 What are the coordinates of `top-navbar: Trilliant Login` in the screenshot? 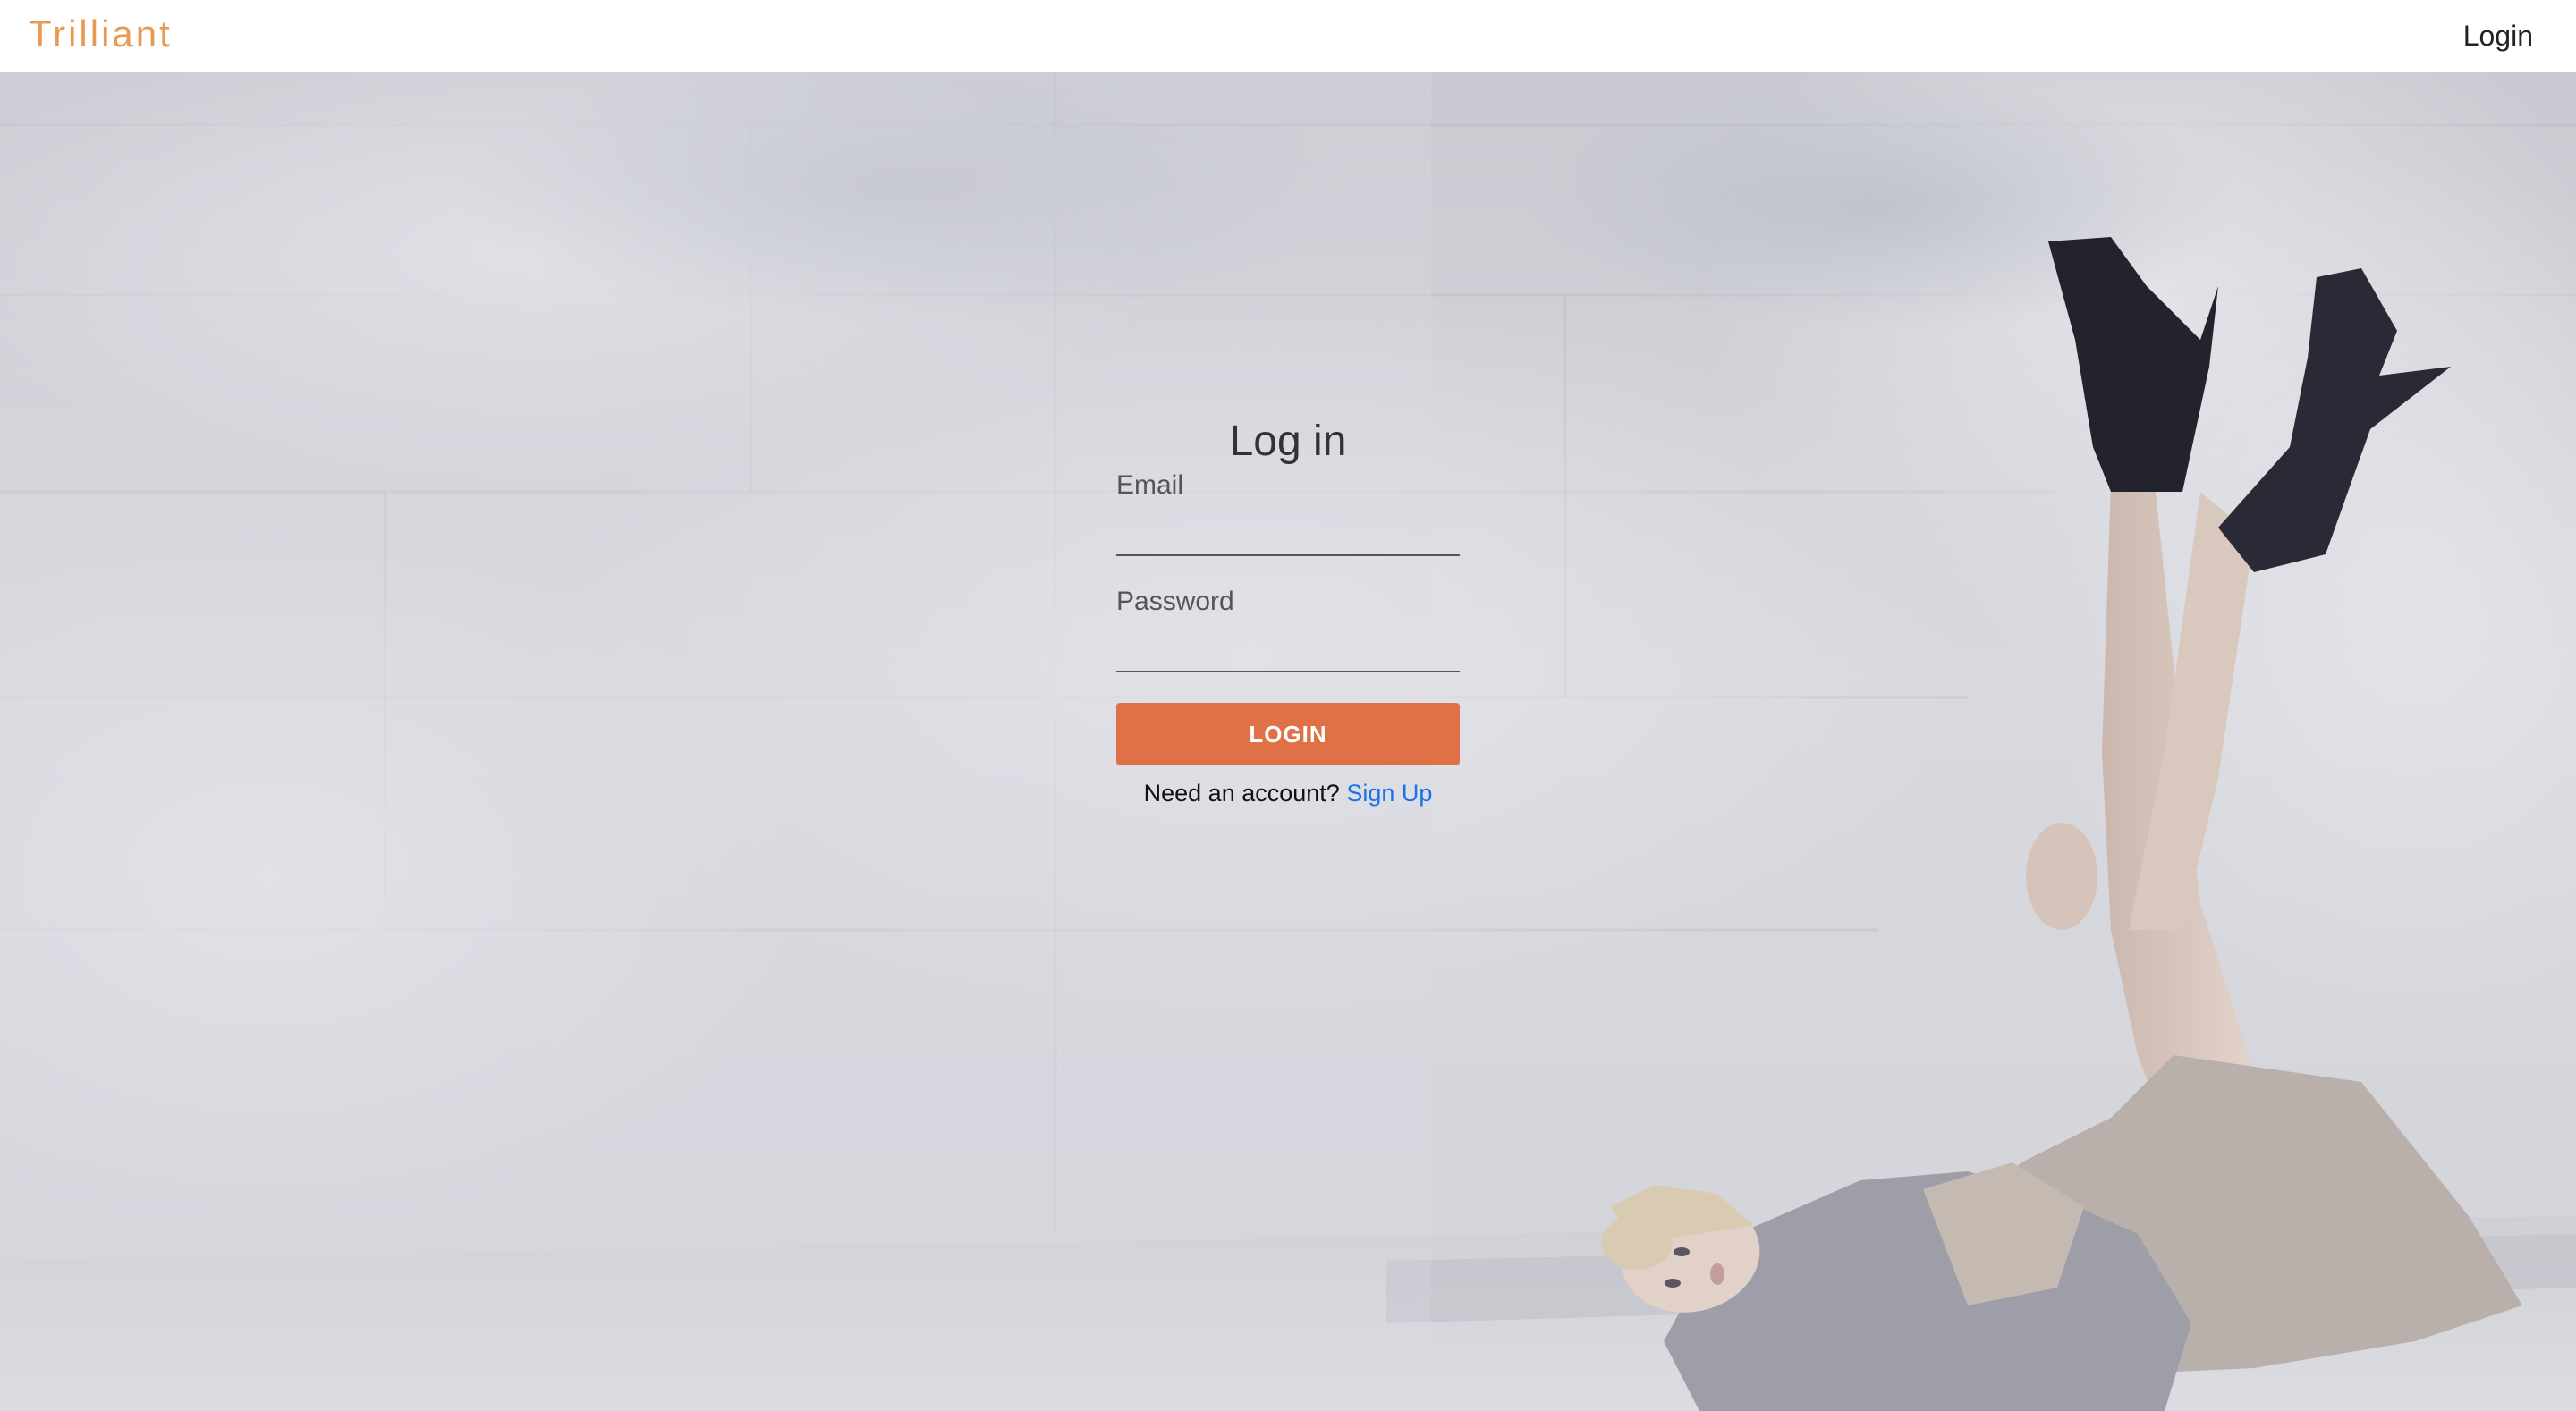 It's located at (1288, 36).